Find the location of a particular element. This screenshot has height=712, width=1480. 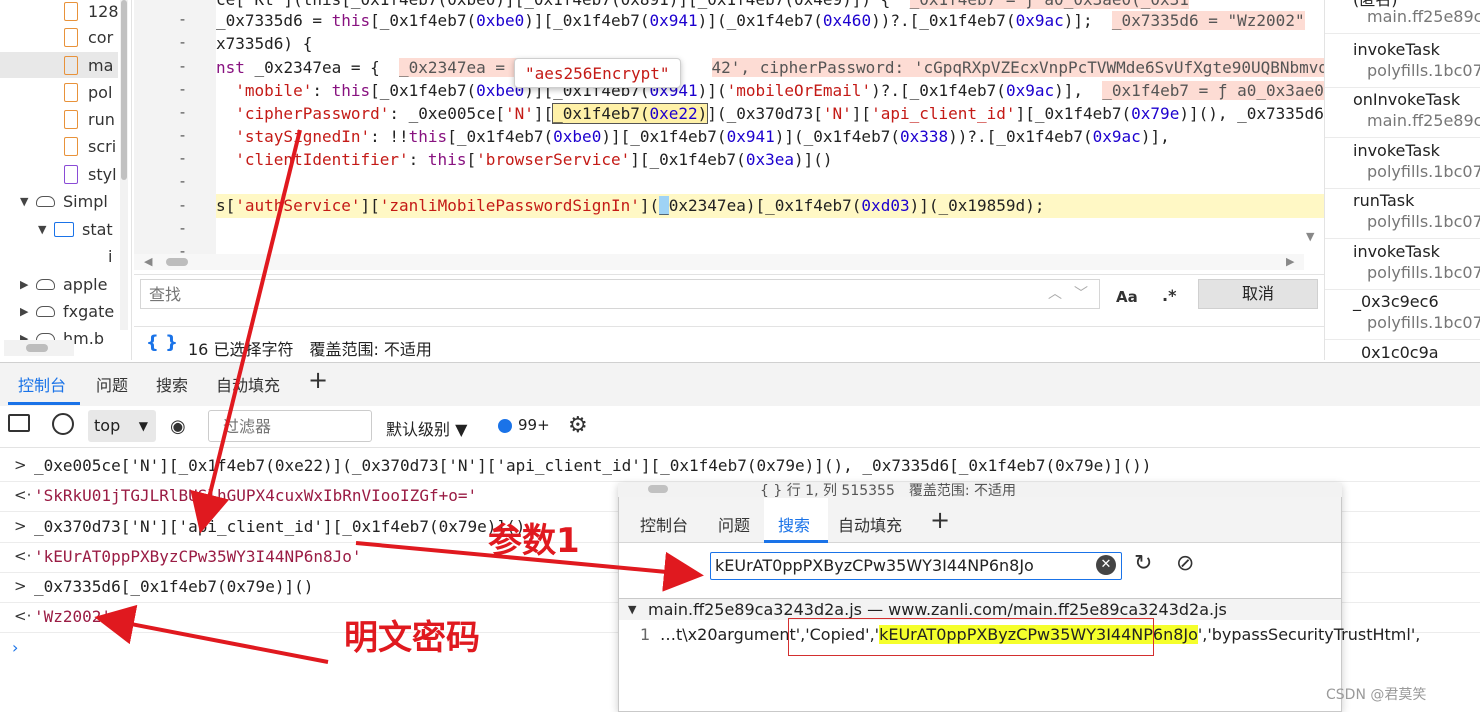

annotation-param1: 参数1 is located at coordinates (534, 541).